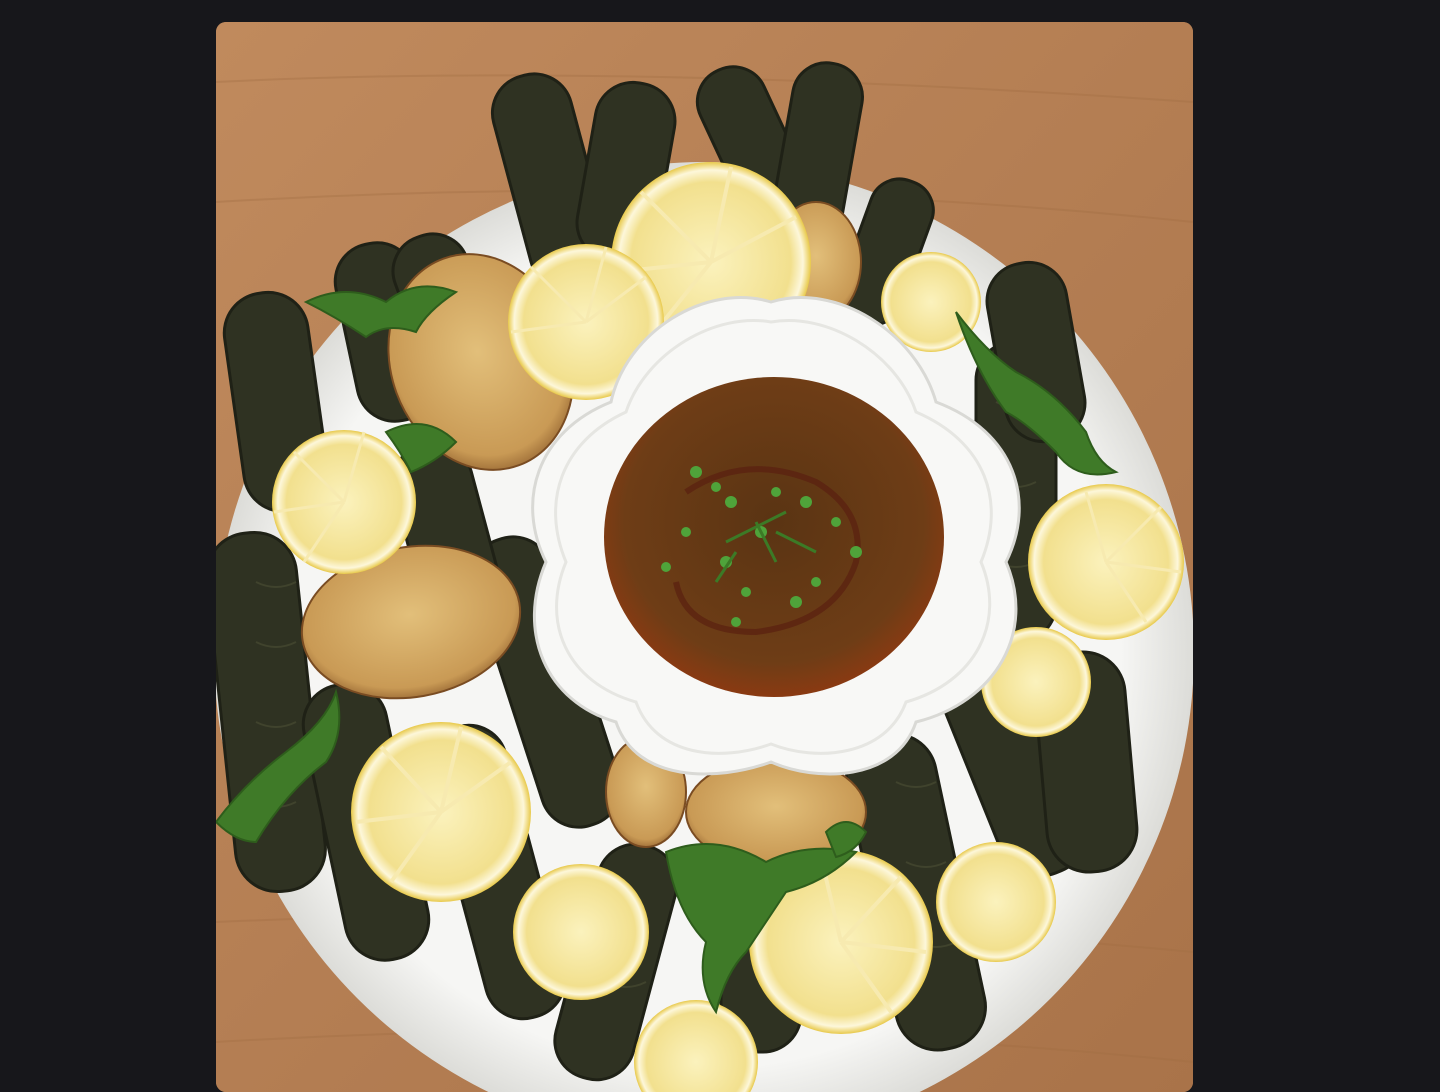  What do you see at coordinates (774, 537) in the screenshot?
I see `tomato-sauce` at bounding box center [774, 537].